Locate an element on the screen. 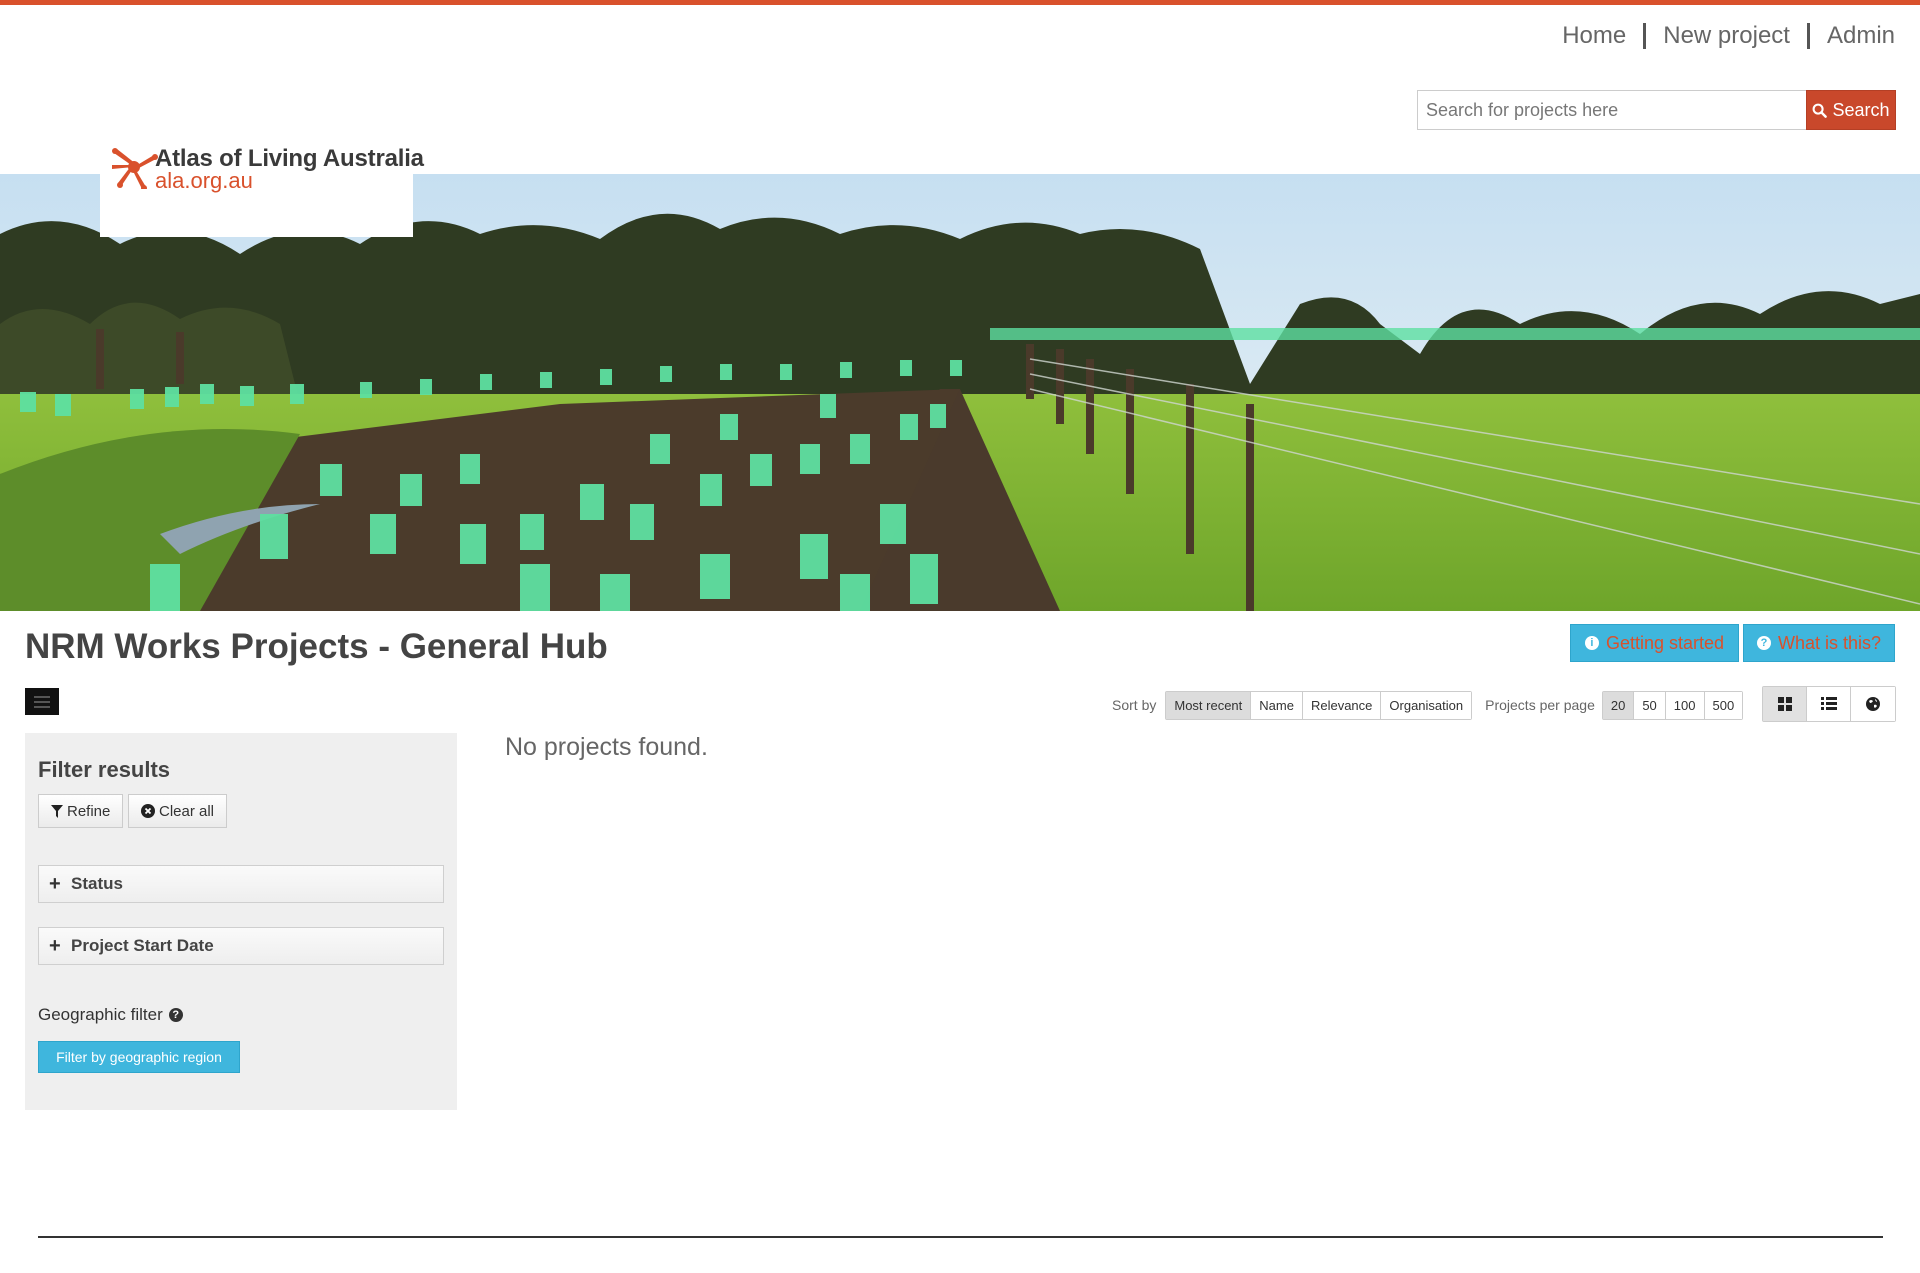 This screenshot has height=1273, width=1920. clear-all-button: Clear all is located at coordinates (178, 811).